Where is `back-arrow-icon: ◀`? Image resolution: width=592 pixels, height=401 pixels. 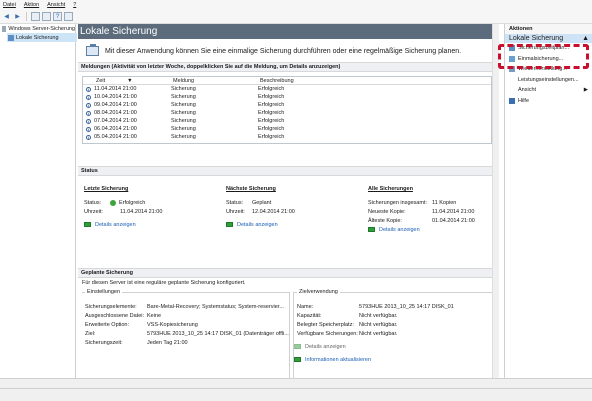
back-arrow-icon: ◀ is located at coordinates (6, 16).